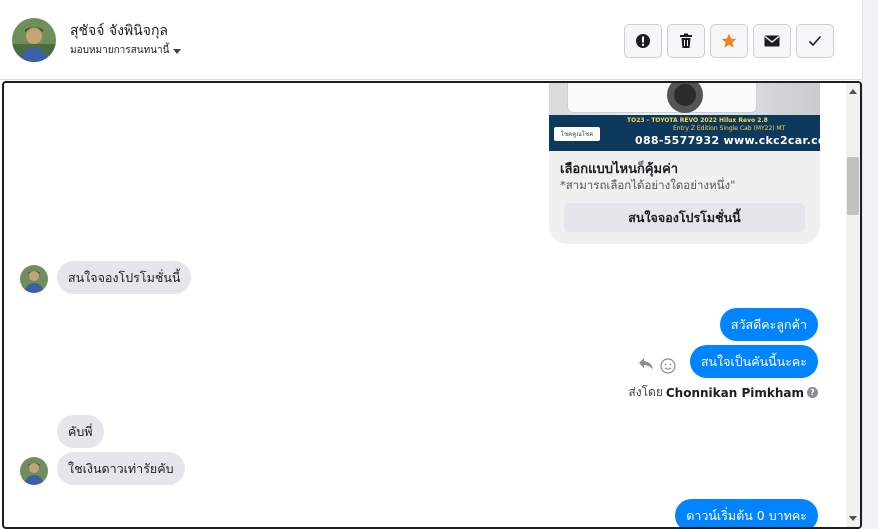  I want to click on scroll-down-arrow-icon, so click(853, 518).